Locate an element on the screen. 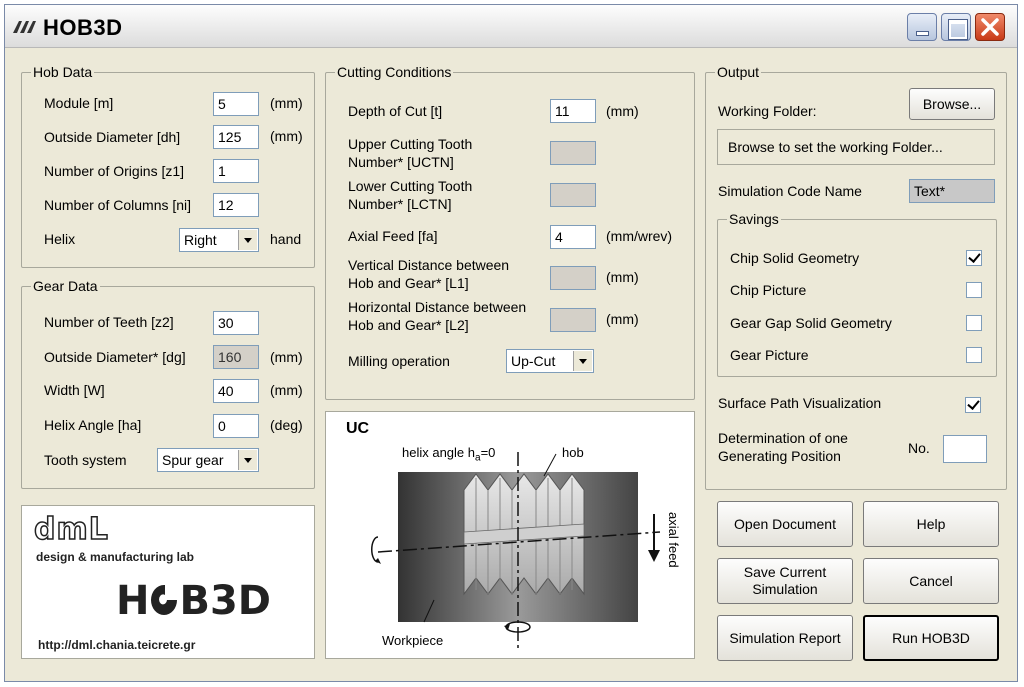  axial-feed-unit: (mm/wrev) is located at coordinates (639, 236).